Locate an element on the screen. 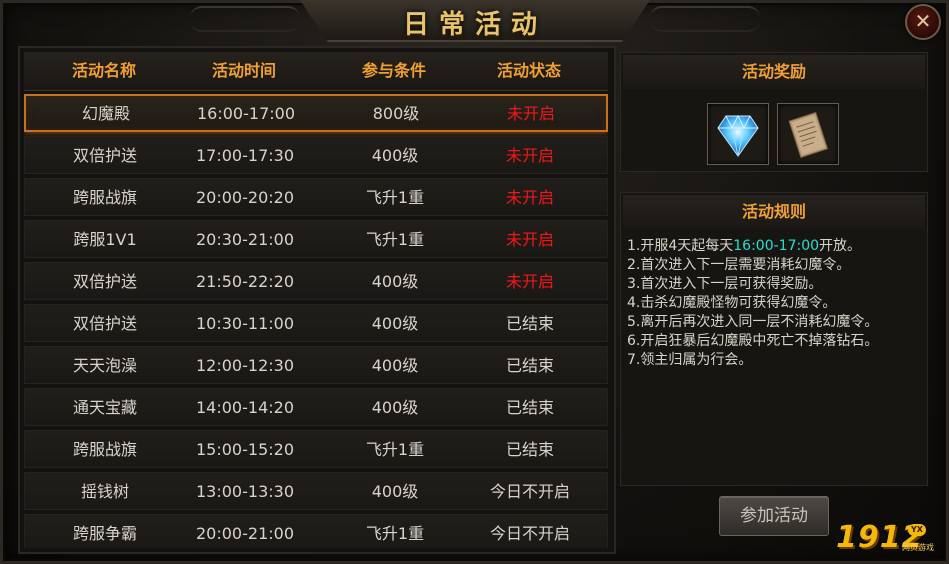 The image size is (949, 564). reward-panel: 活动奖励 is located at coordinates (774, 112).